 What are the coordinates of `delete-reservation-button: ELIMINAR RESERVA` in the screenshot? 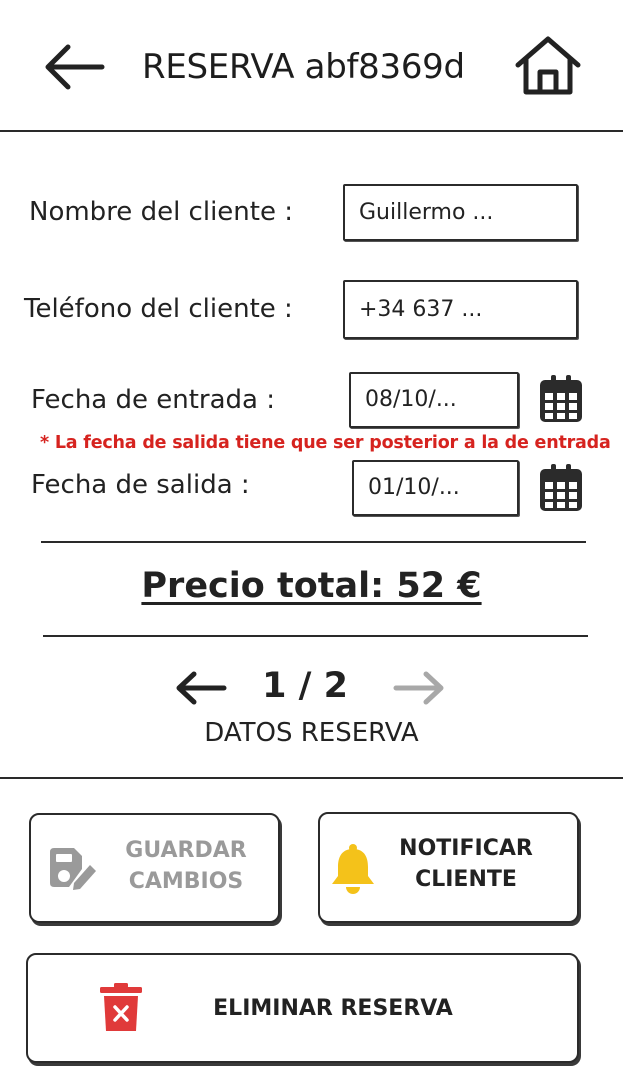 It's located at (302, 1008).